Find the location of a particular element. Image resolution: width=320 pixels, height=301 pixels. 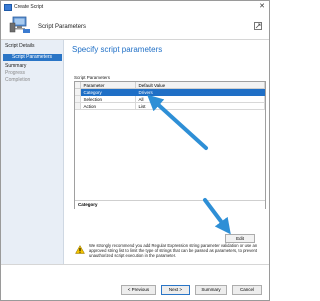

nav-item-progress: Progress is located at coordinates (15, 73).